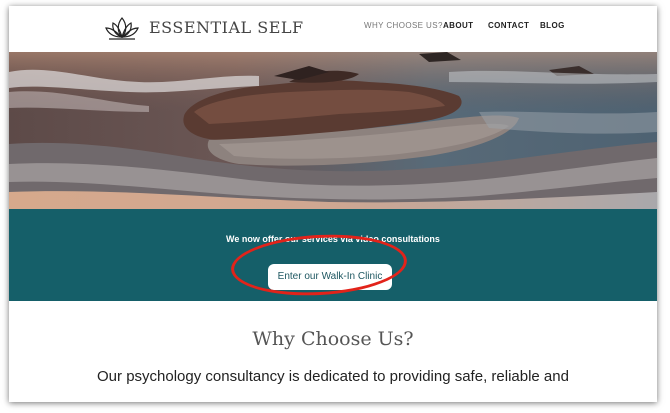 The image size is (670, 413). Describe the element at coordinates (552, 25) in the screenshot. I see `nav-blog: BLOG` at that location.